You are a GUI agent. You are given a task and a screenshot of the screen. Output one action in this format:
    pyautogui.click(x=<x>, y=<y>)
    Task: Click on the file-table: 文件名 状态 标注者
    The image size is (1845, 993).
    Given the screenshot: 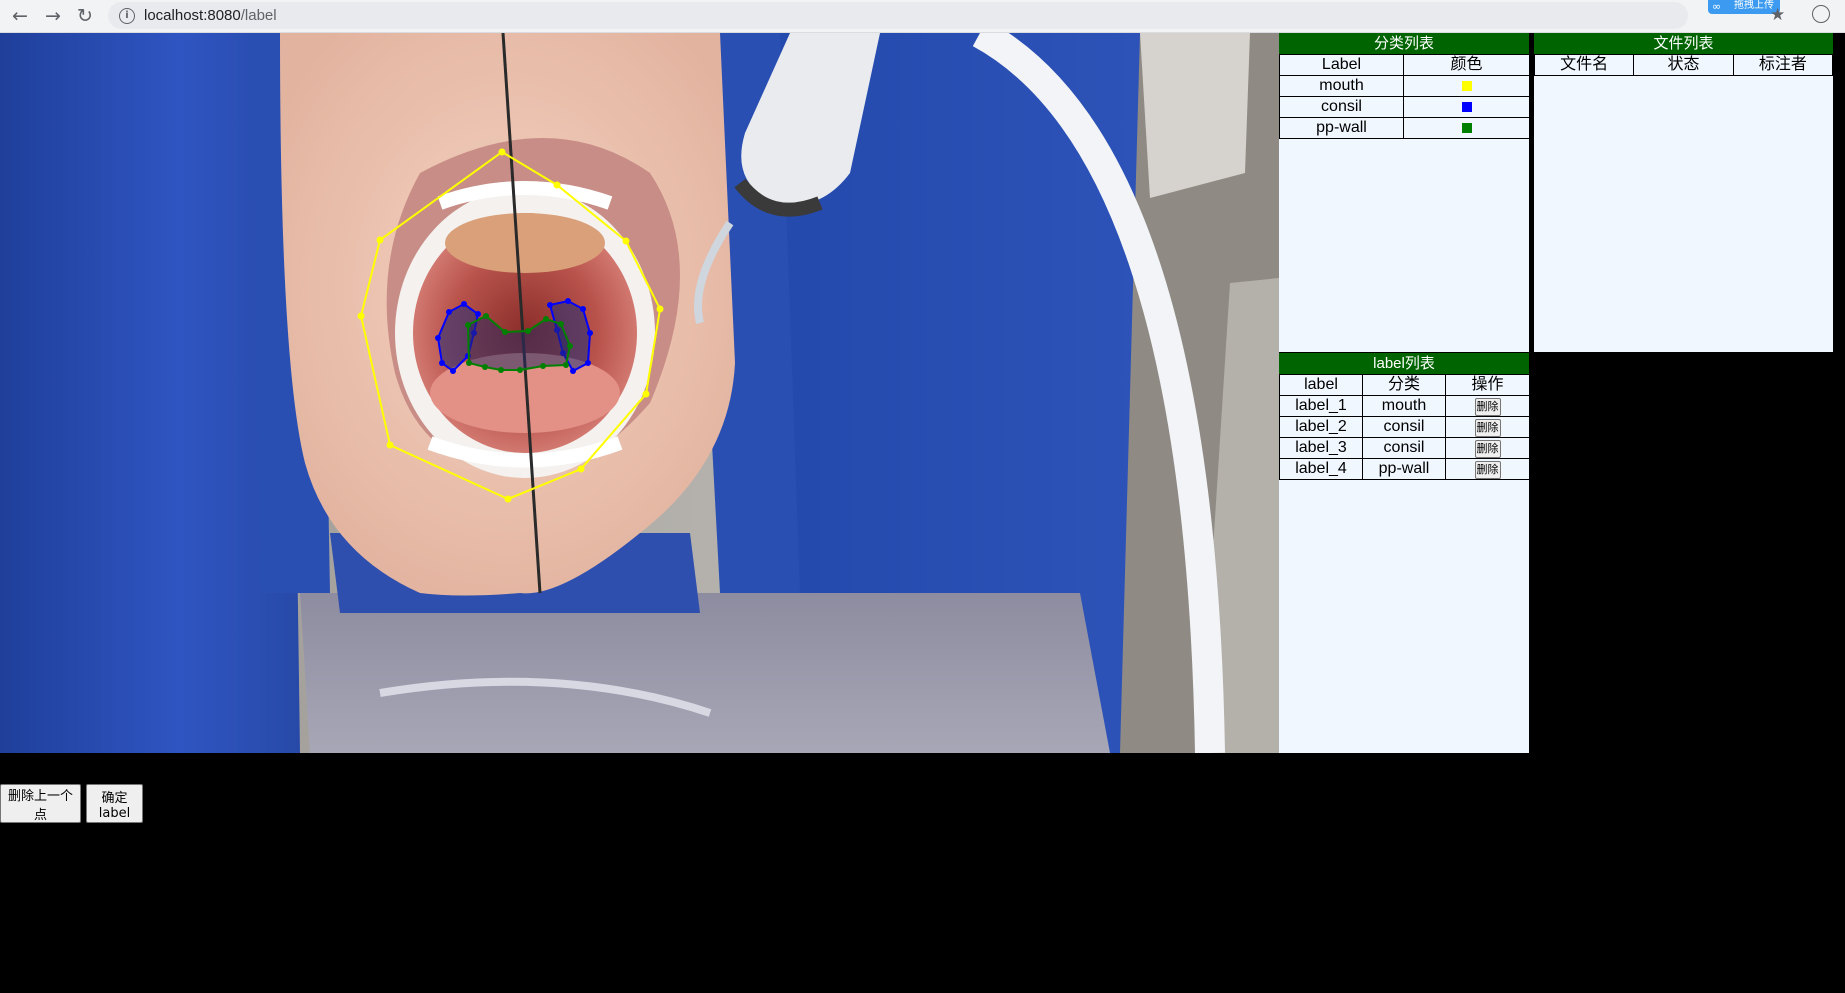 What is the action you would take?
    pyautogui.click(x=1683, y=65)
    